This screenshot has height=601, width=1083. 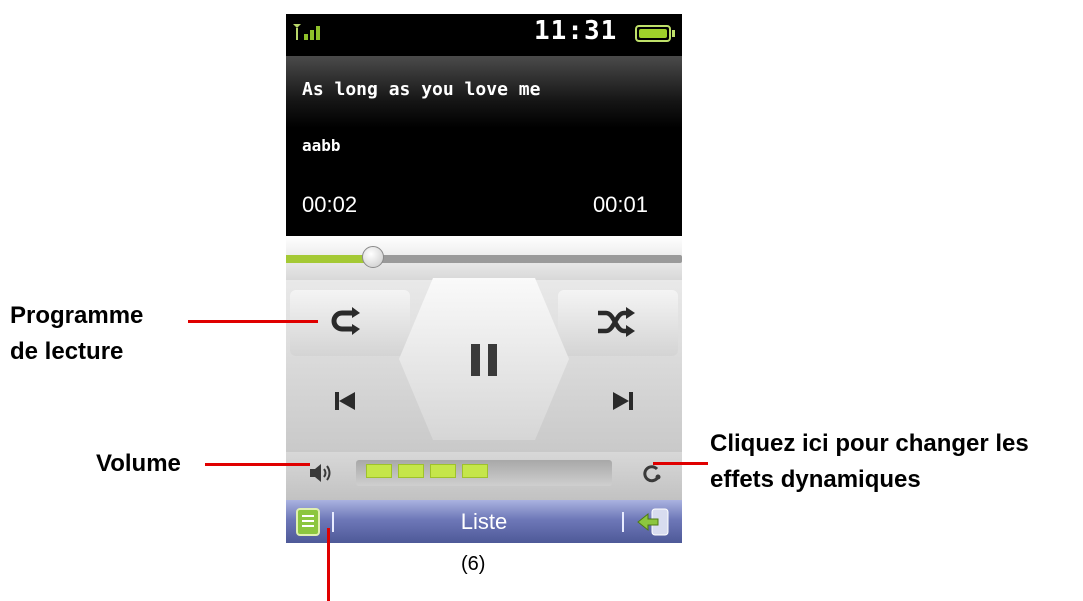 What do you see at coordinates (373, 257) in the screenshot?
I see `progress-knob` at bounding box center [373, 257].